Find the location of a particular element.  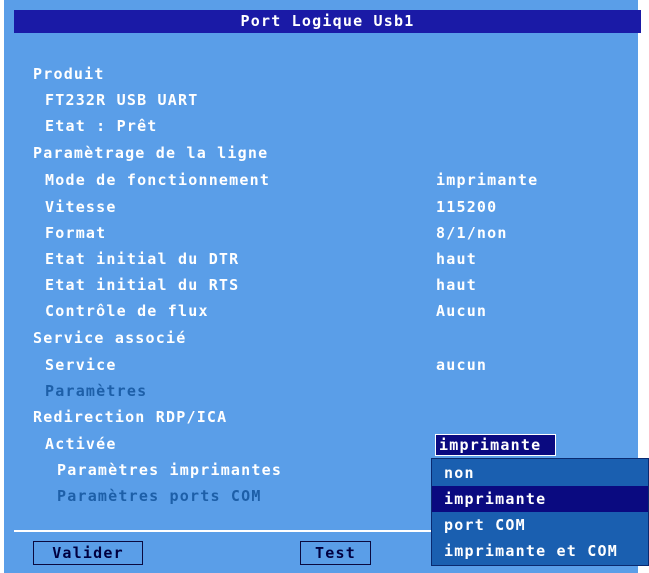

controle-flux-label: Contrôle de flux is located at coordinates (127, 311).